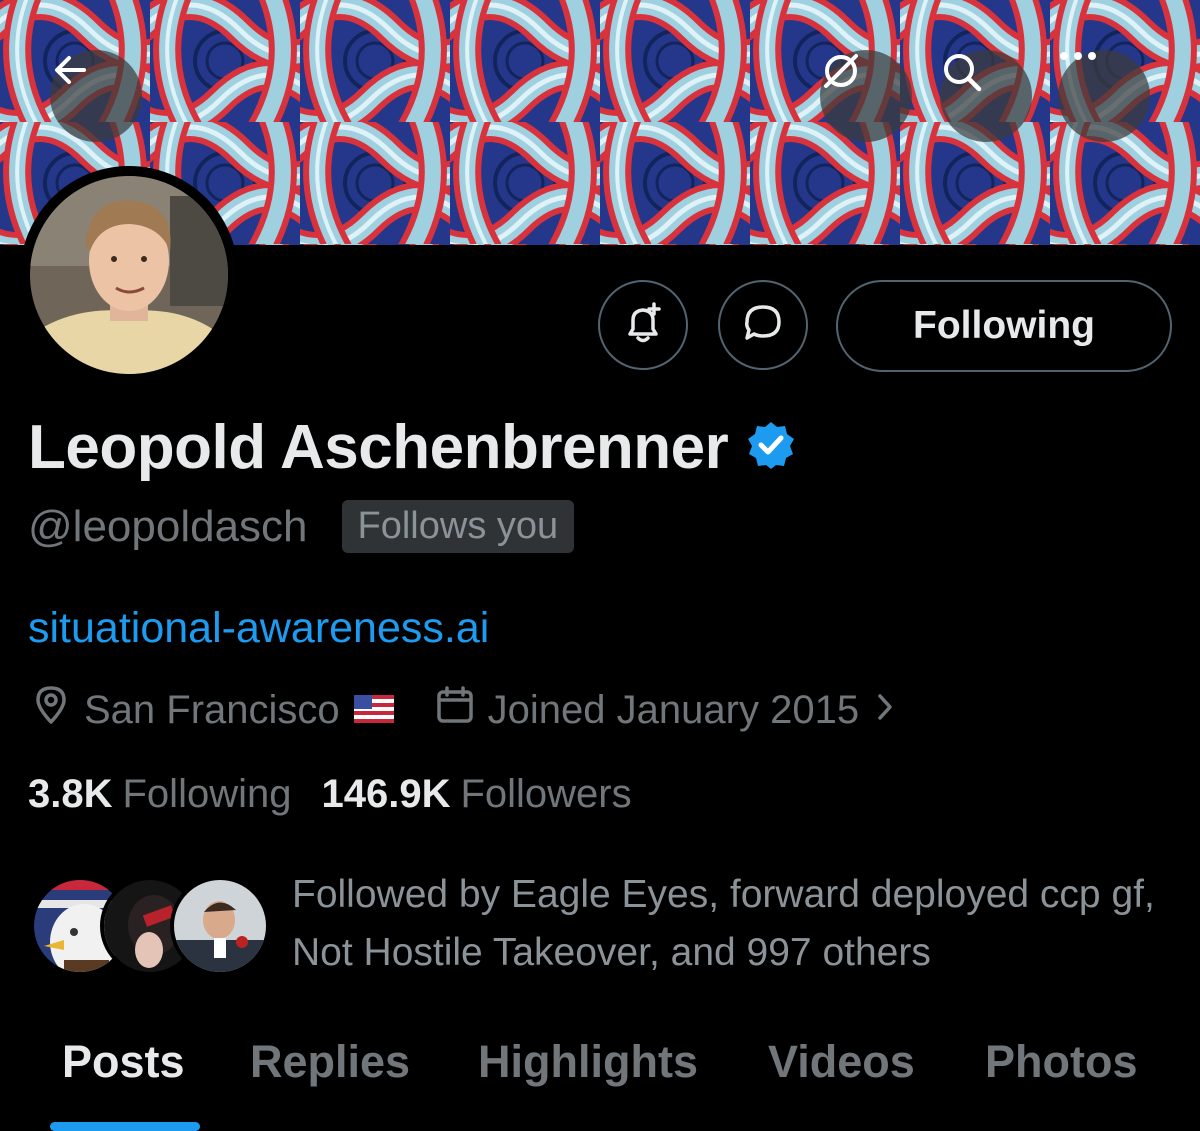 Image resolution: width=1200 pixels, height=1131 pixels. What do you see at coordinates (771, 447) in the screenshot?
I see `verified-badge-icon` at bounding box center [771, 447].